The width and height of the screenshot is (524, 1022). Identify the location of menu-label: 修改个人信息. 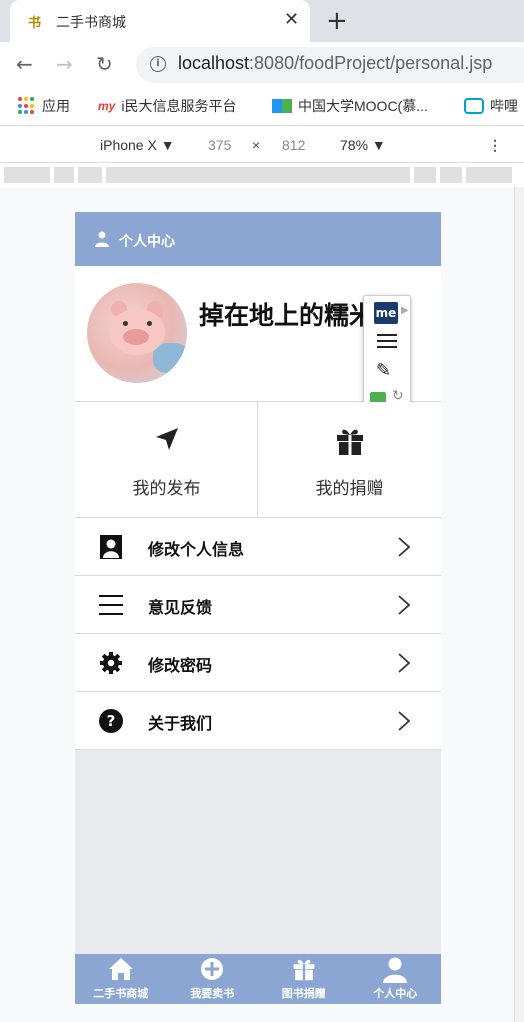
(196, 549).